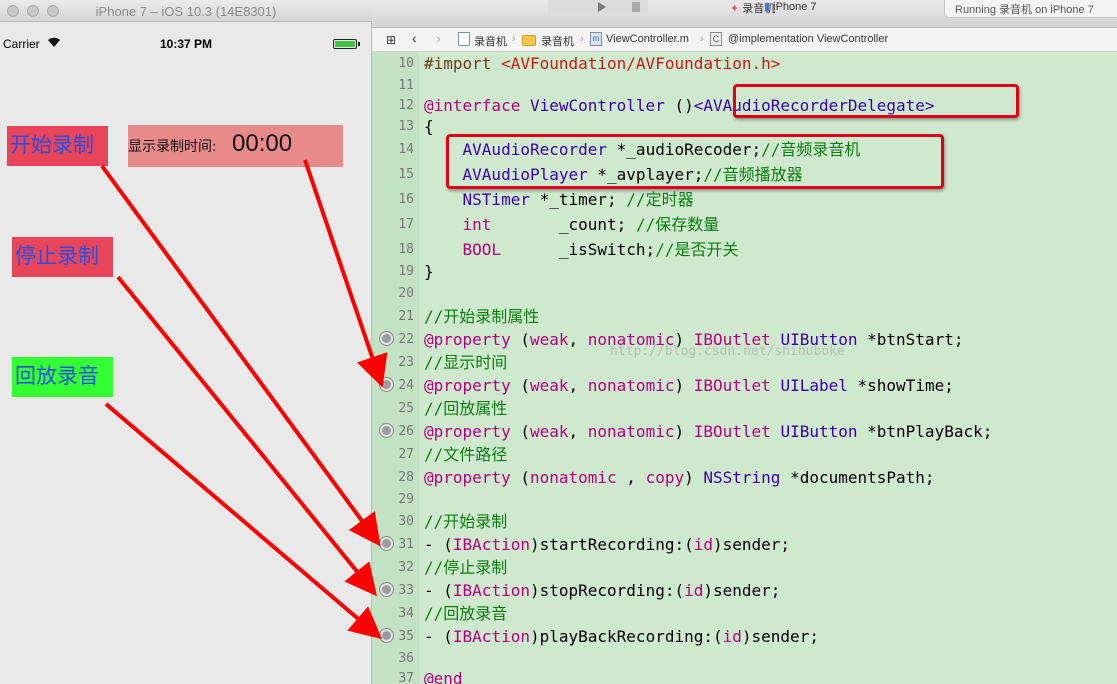 Image resolution: width=1117 pixels, height=684 pixels. Describe the element at coordinates (578, 199) in the screenshot. I see `code-token: *_timer;` at that location.